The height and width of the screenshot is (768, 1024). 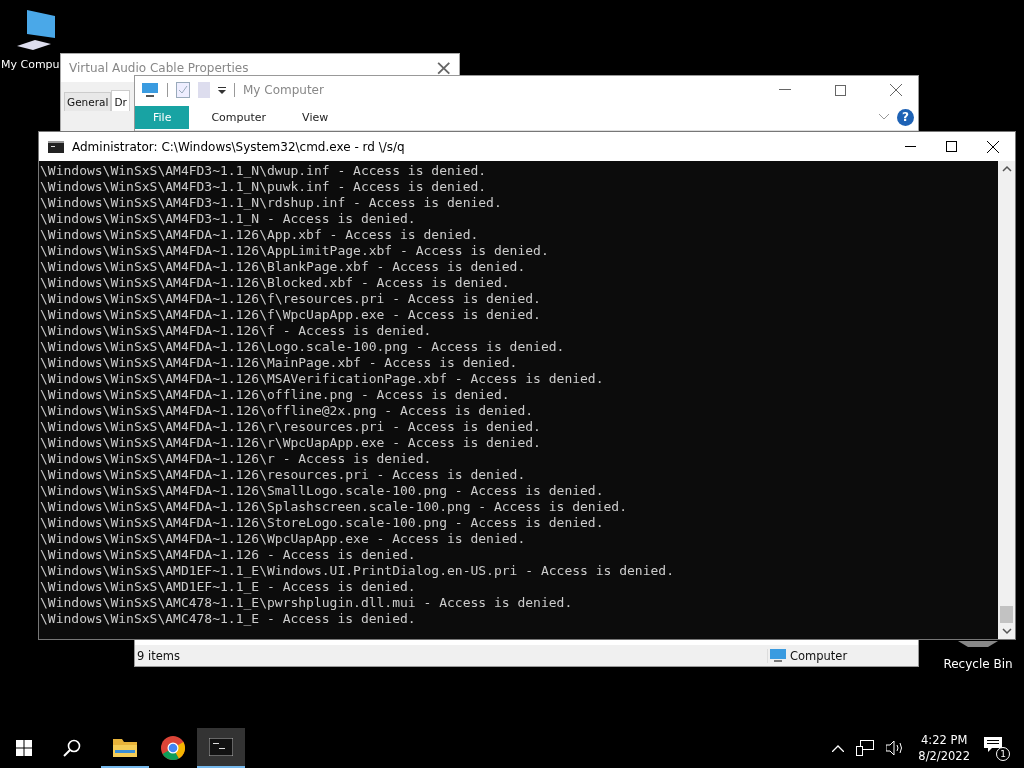 I want to click on console-line: \Windows\WinSxS\AM4FDA~1.126\WpcUapApp.exe - Access is denied., so click(x=283, y=539).